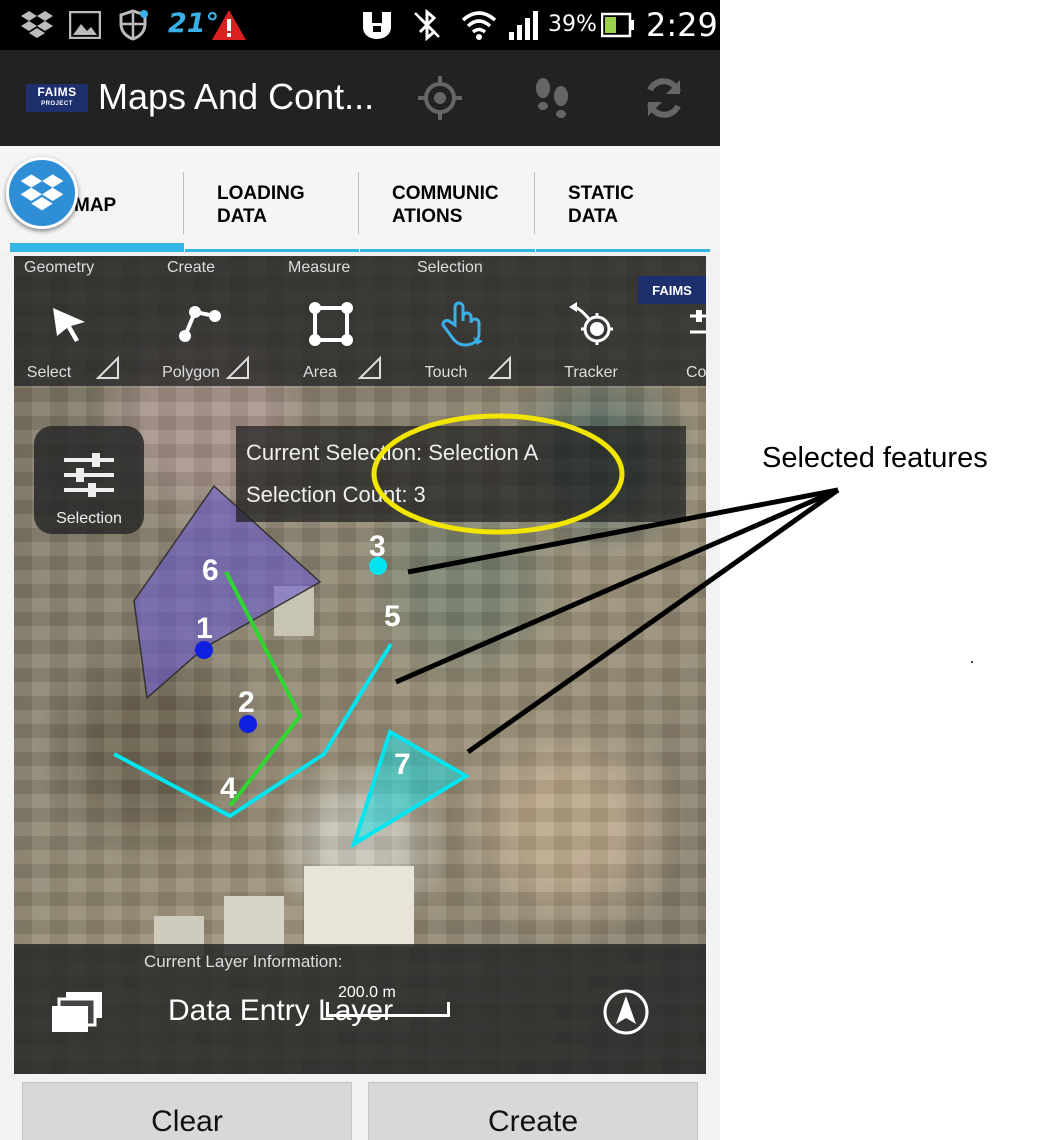  I want to click on tab-label: LOADING DATA, so click(261, 205).